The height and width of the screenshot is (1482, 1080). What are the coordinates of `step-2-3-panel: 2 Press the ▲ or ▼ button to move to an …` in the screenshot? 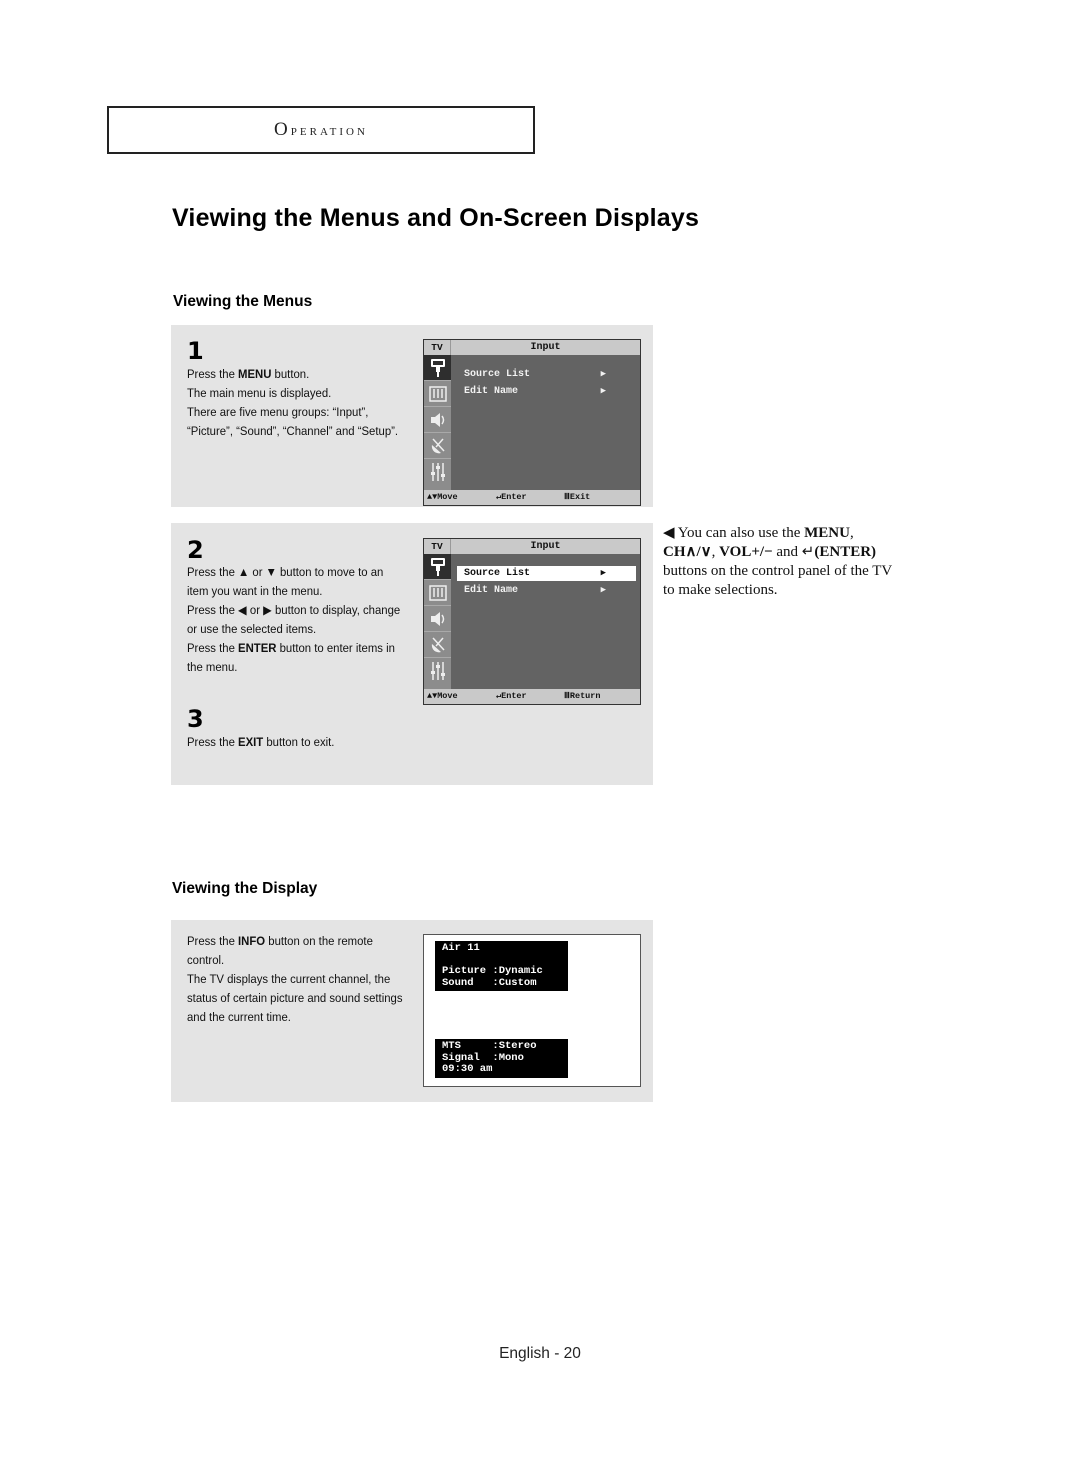 It's located at (412, 654).